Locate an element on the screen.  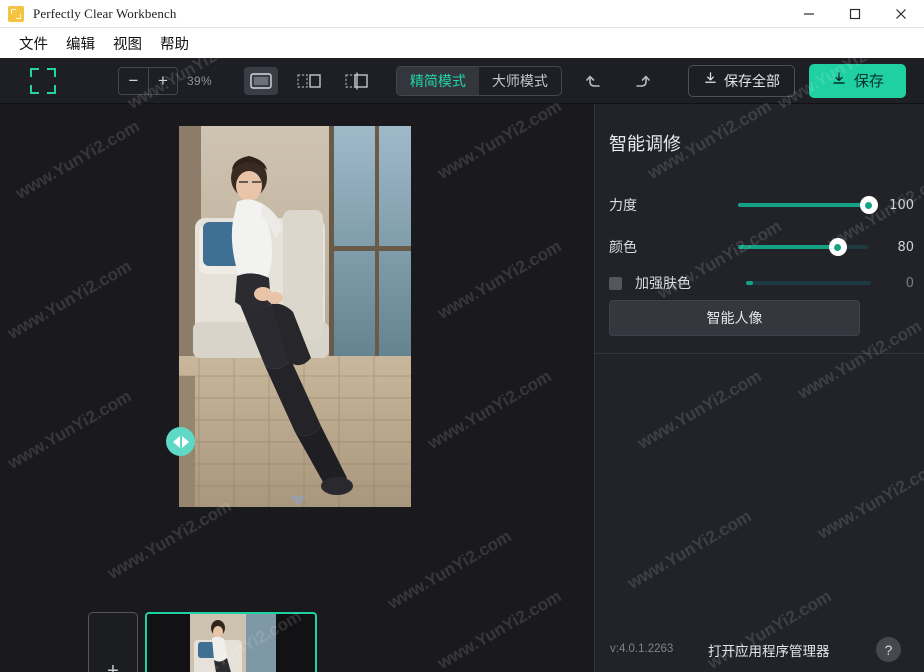
slider-track-skin-tone is located at coordinates (808, 283).